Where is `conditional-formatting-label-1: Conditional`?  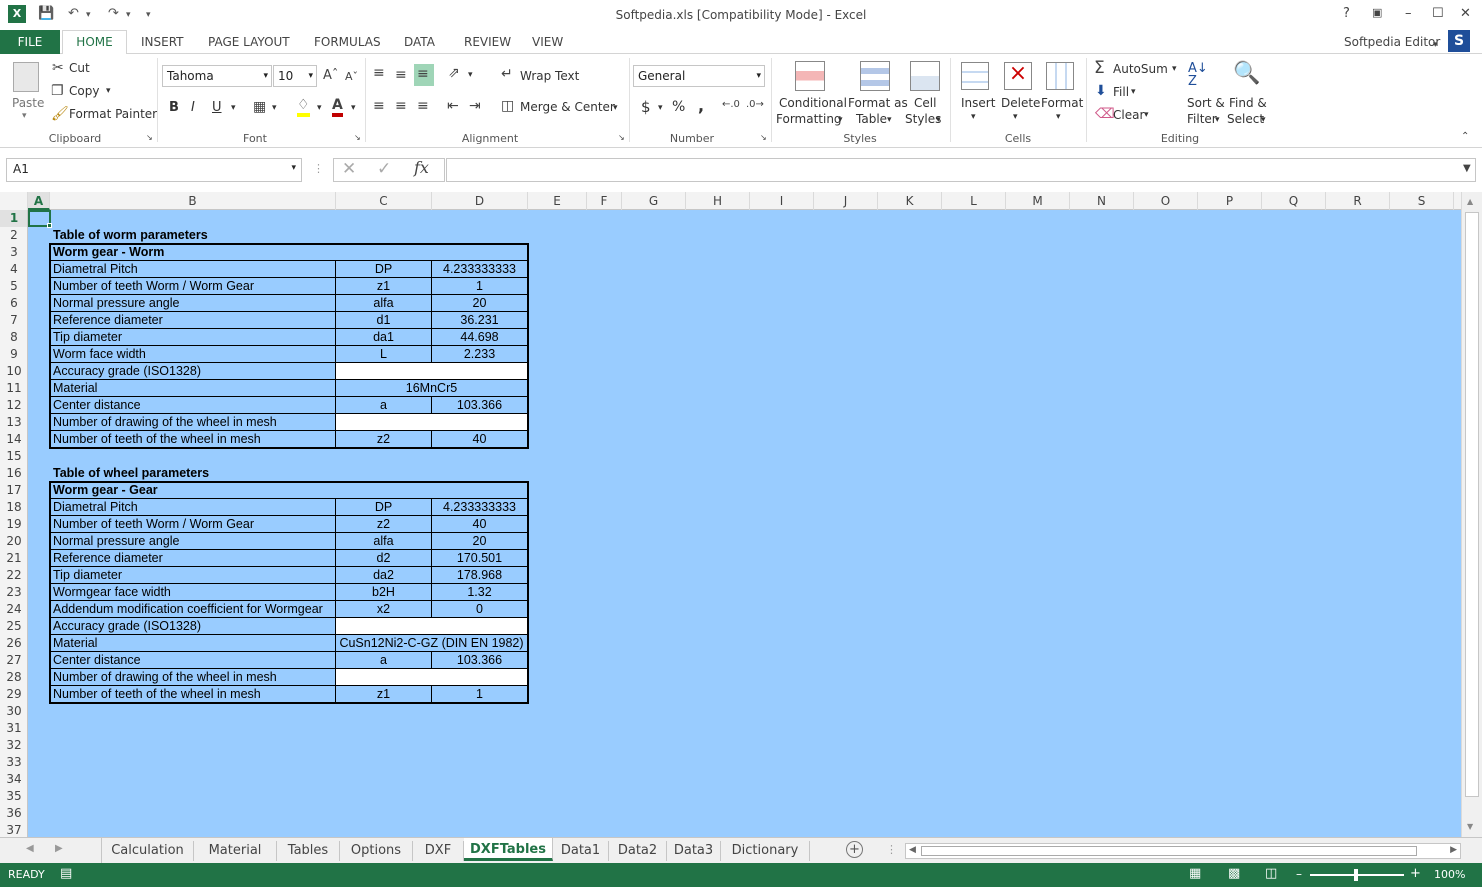 conditional-formatting-label-1: Conditional is located at coordinates (813, 103).